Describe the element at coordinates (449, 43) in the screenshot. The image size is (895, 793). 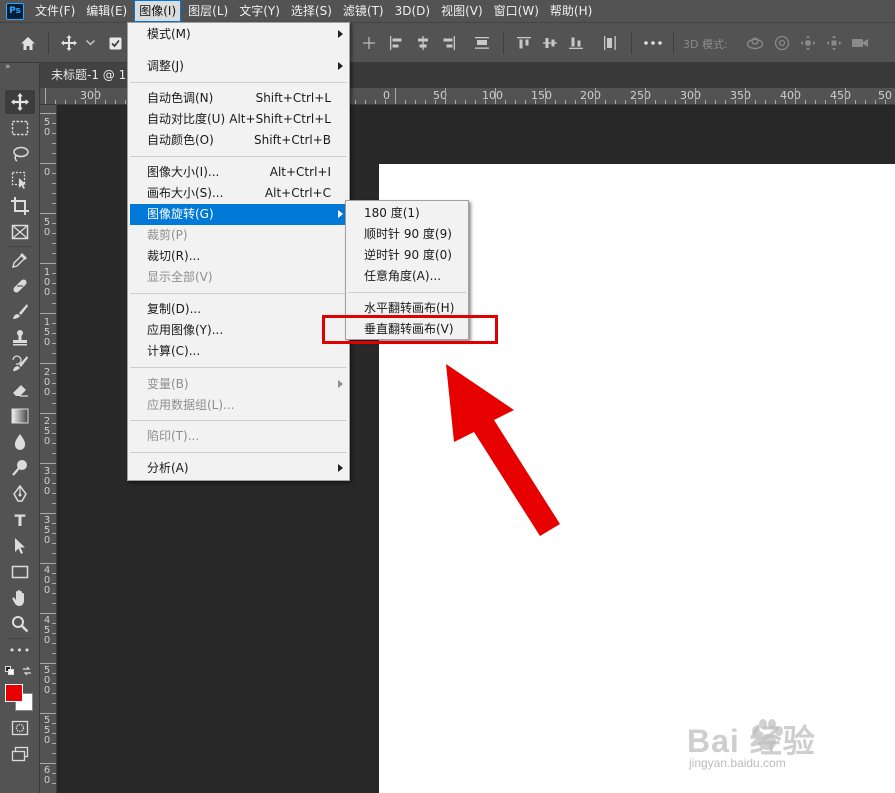
I see `align-right-icon` at that location.